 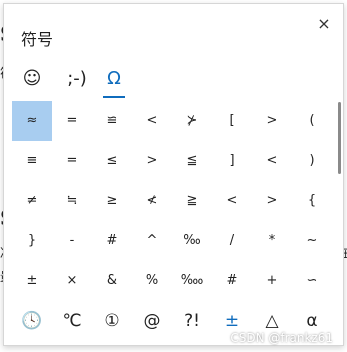 I want to click on panel-title: 符号, so click(x=37, y=39).